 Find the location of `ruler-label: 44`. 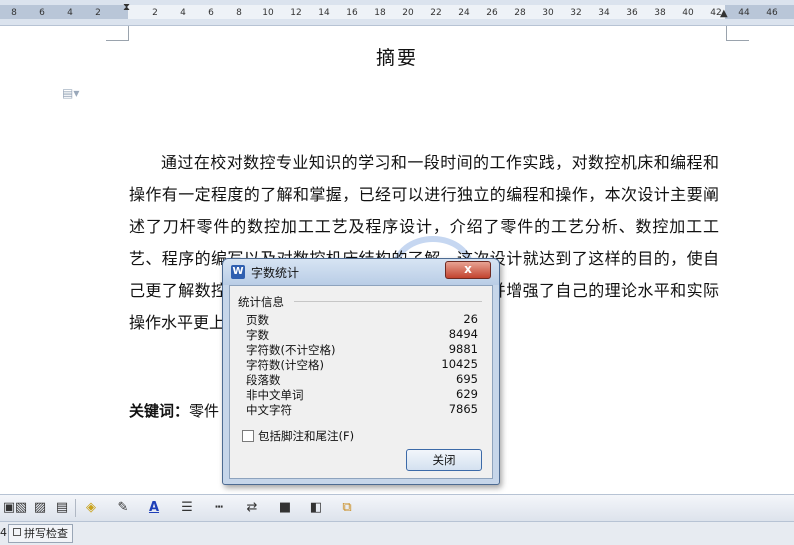

ruler-label: 44 is located at coordinates (744, 13).